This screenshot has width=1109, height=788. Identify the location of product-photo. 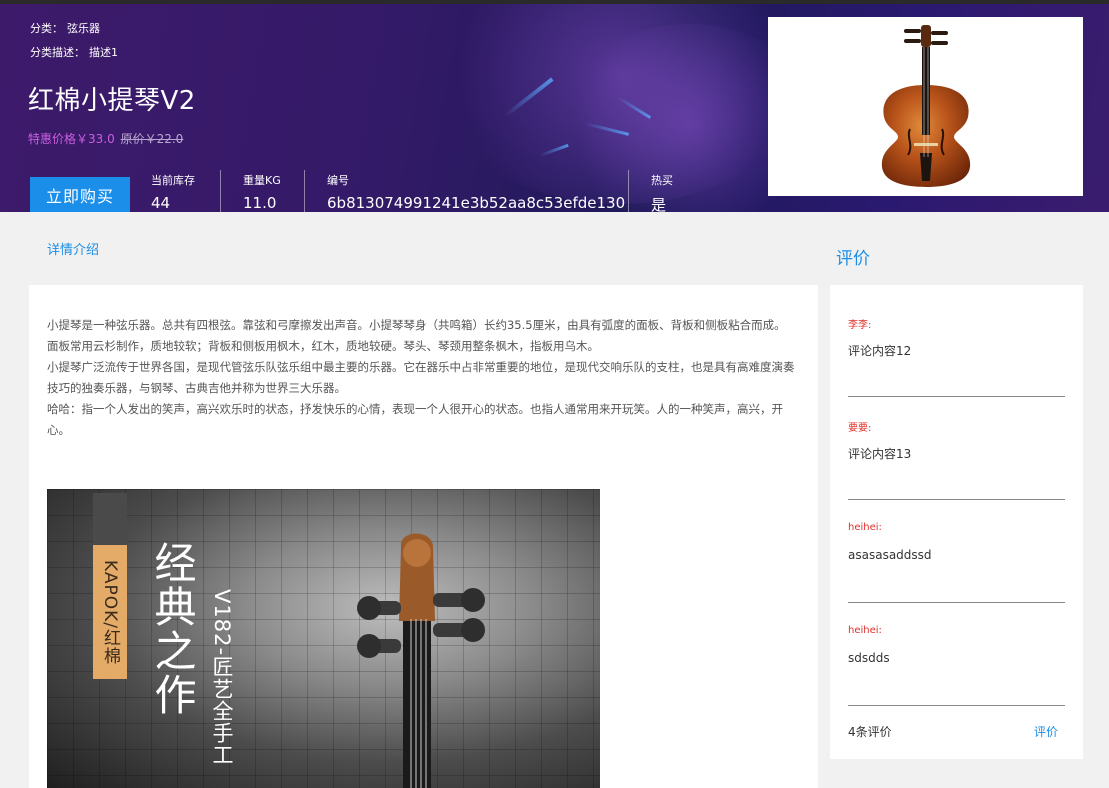
(925, 106).